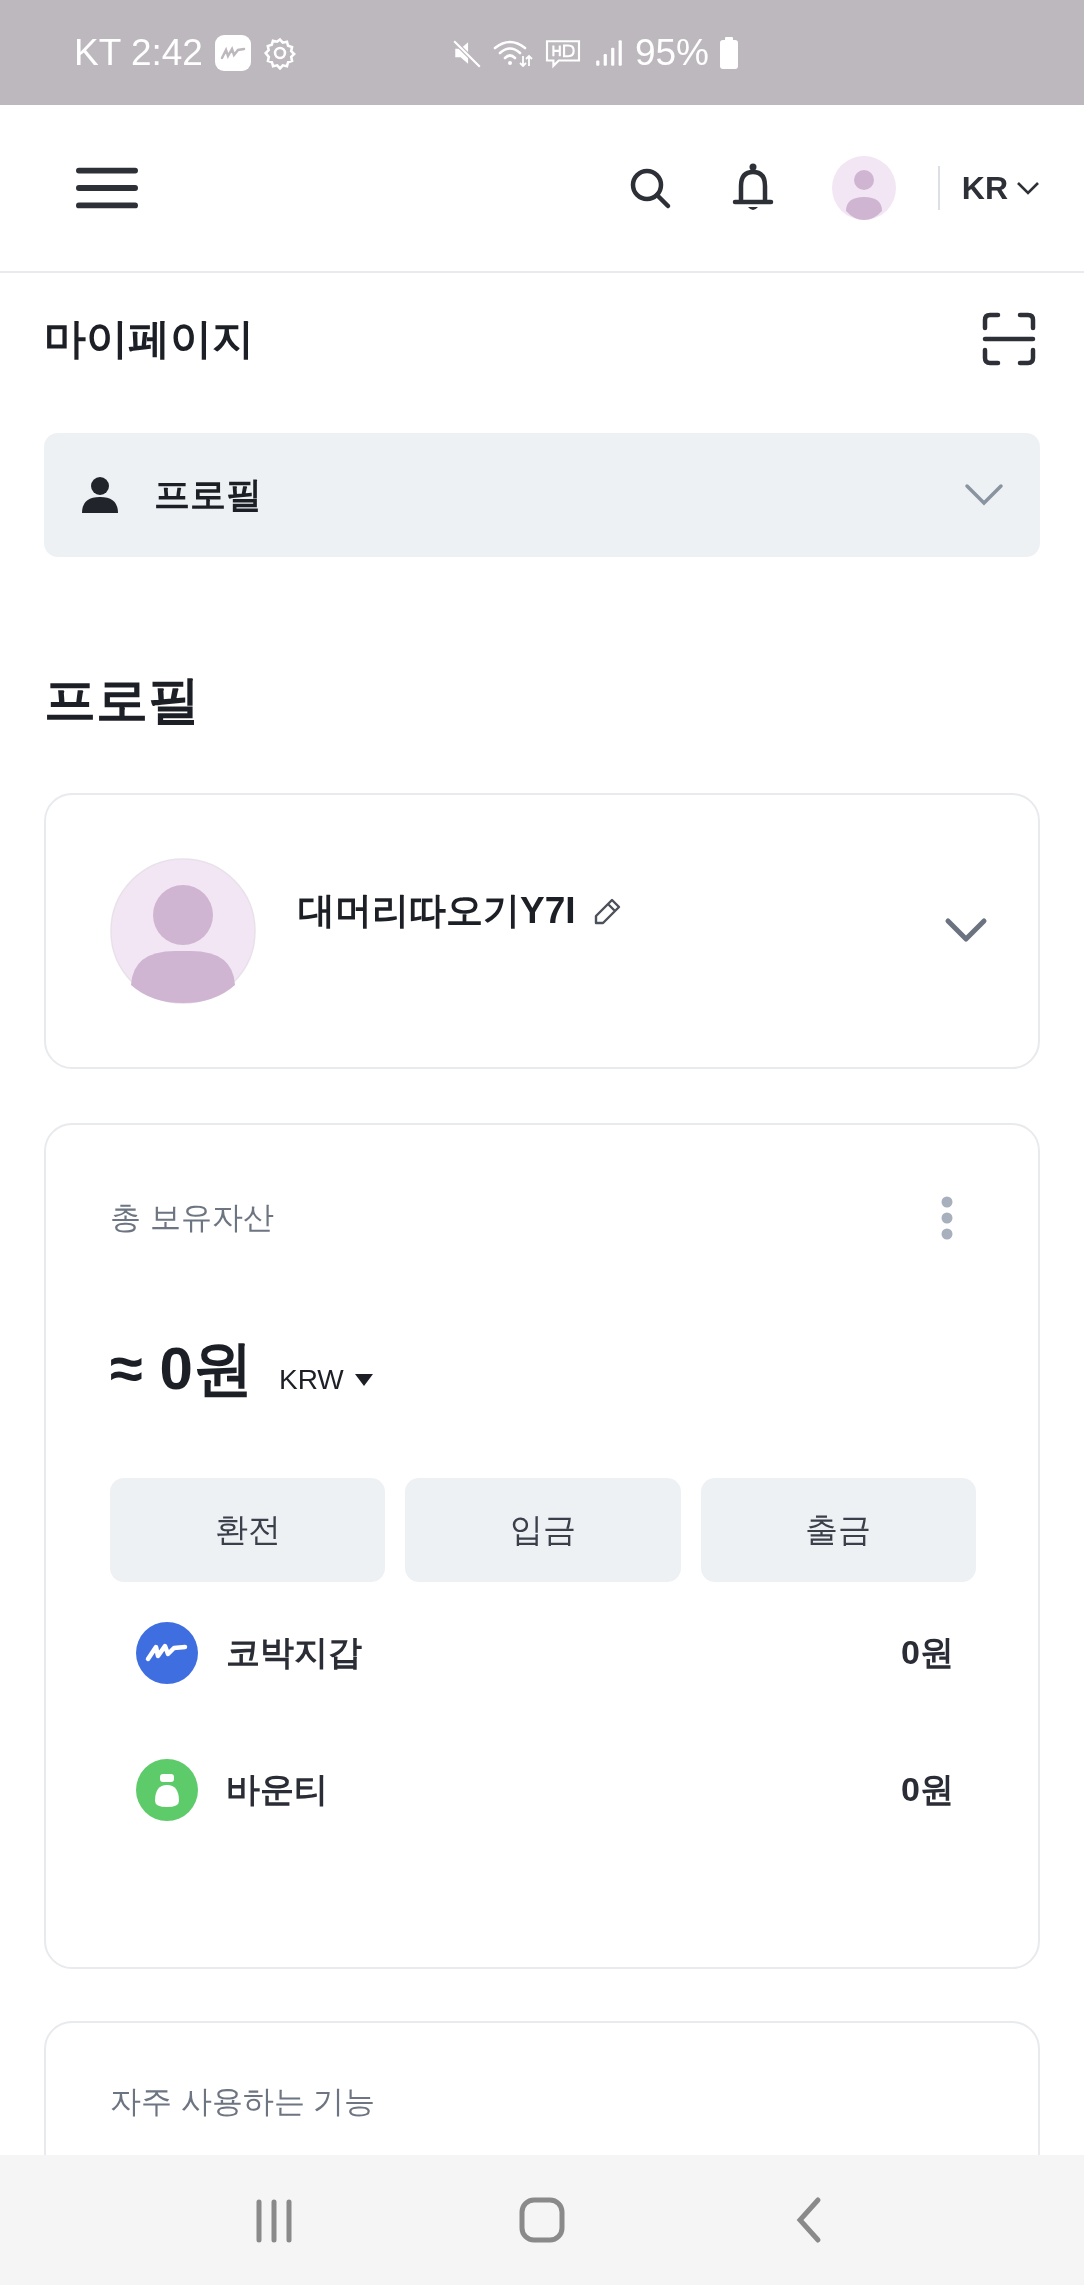 The width and height of the screenshot is (1084, 2285). Describe the element at coordinates (243, 2102) in the screenshot. I see `card-title: 자주 사용하는 기능` at that location.